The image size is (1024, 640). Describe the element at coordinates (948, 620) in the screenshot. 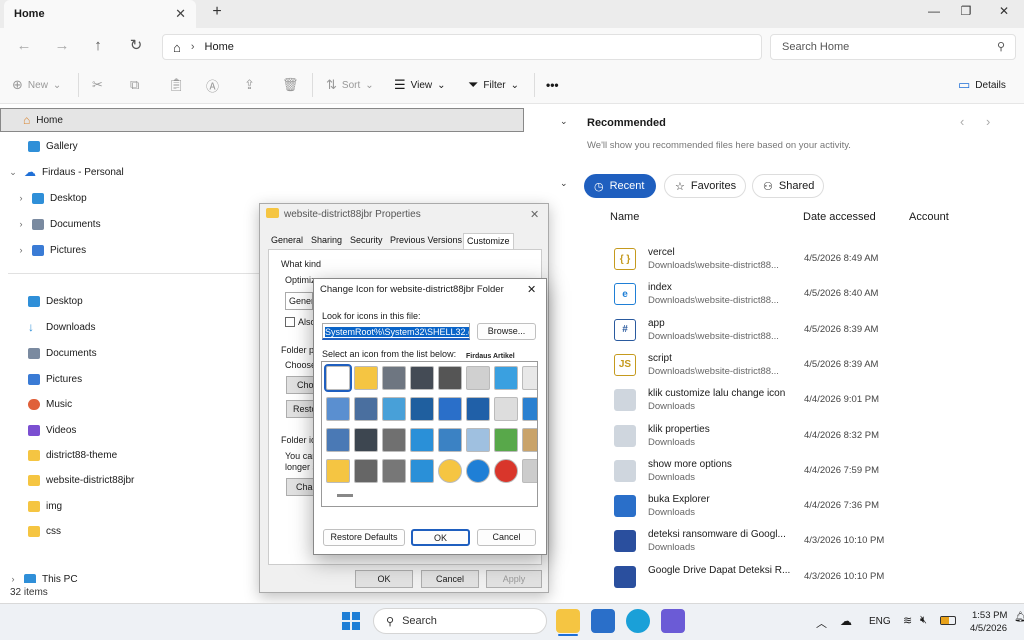

I see `battery-icon` at that location.